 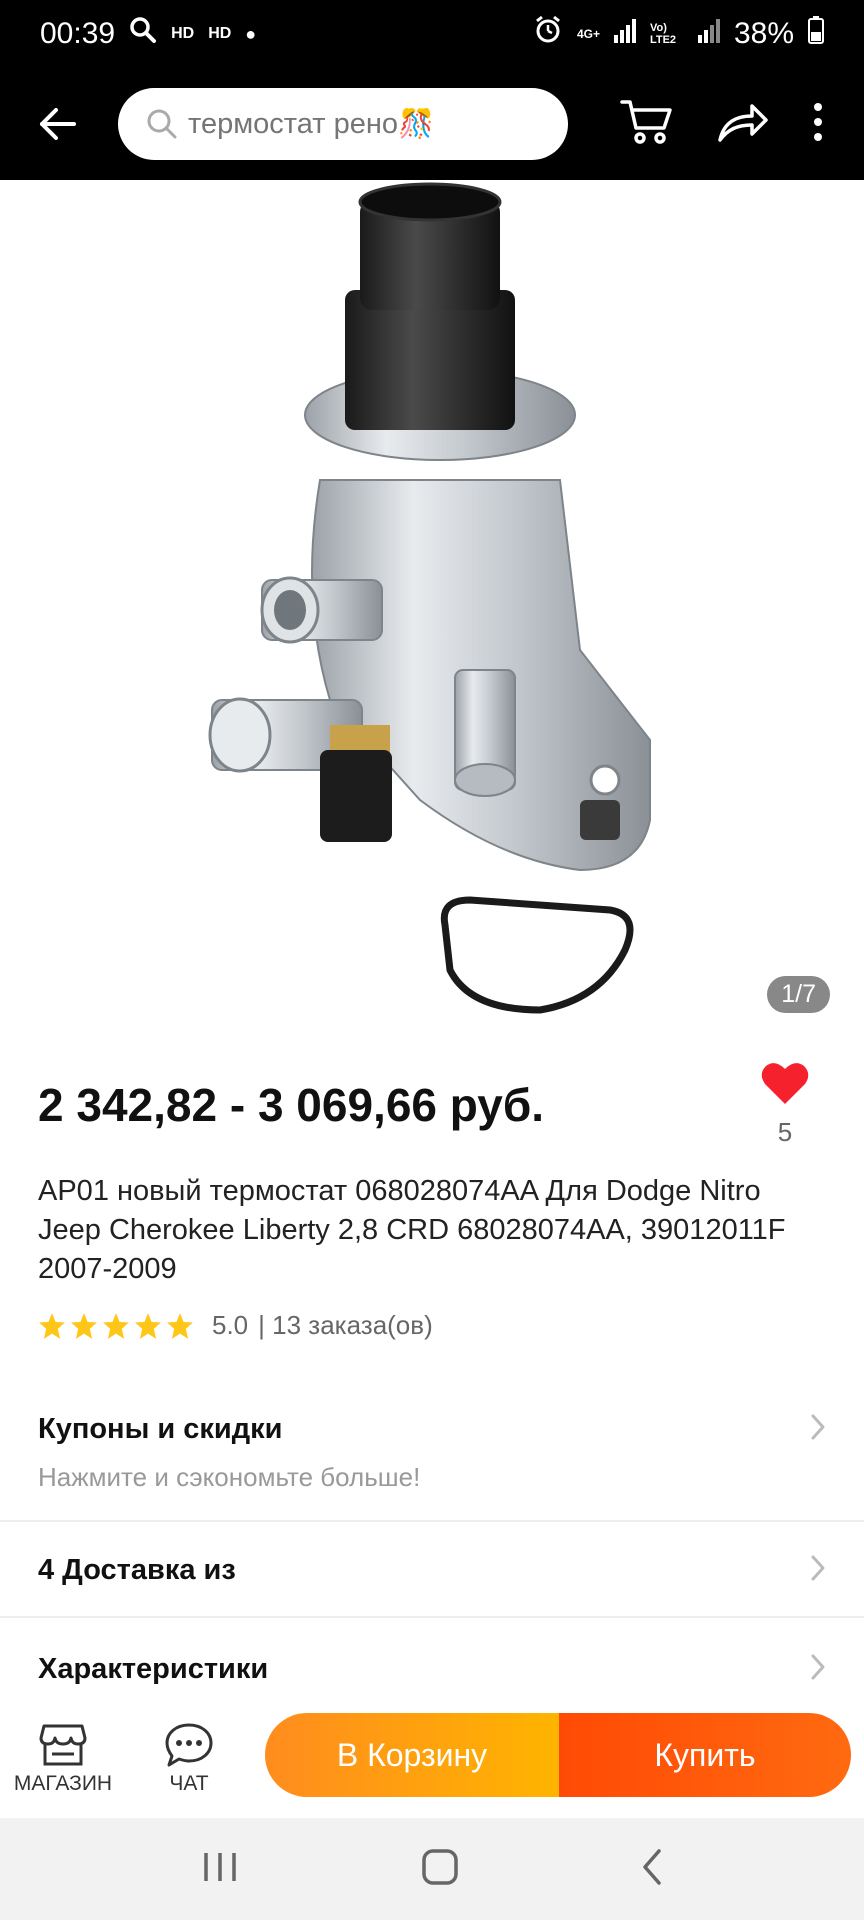 I want to click on alarm-icon, so click(x=548, y=34).